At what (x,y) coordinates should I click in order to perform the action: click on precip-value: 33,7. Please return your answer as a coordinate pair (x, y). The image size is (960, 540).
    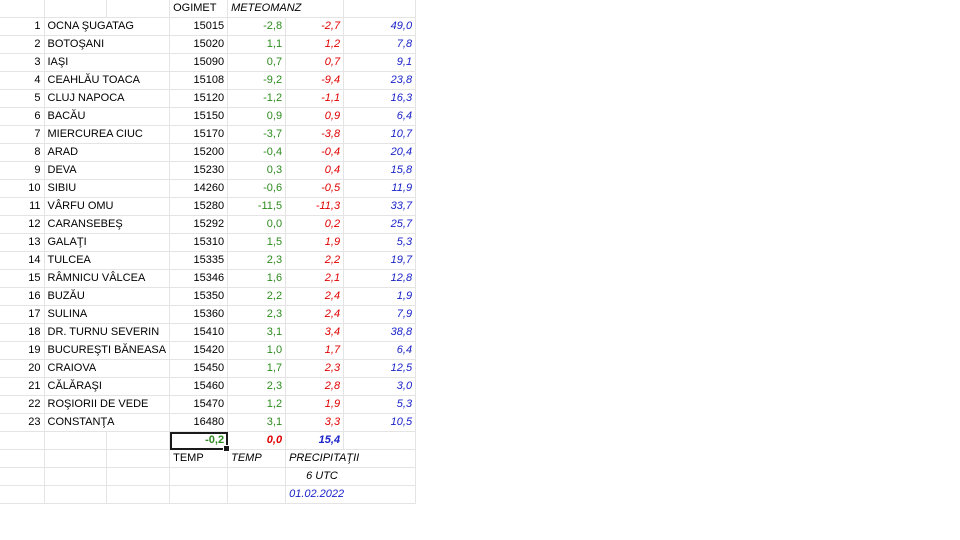
    Looking at the image, I should click on (380, 206).